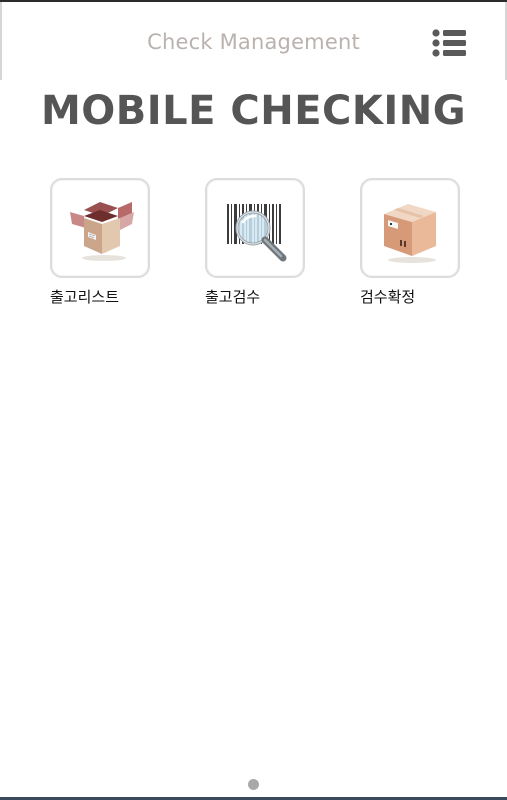  What do you see at coordinates (102, 231) in the screenshot?
I see `open-box-icon` at bounding box center [102, 231].